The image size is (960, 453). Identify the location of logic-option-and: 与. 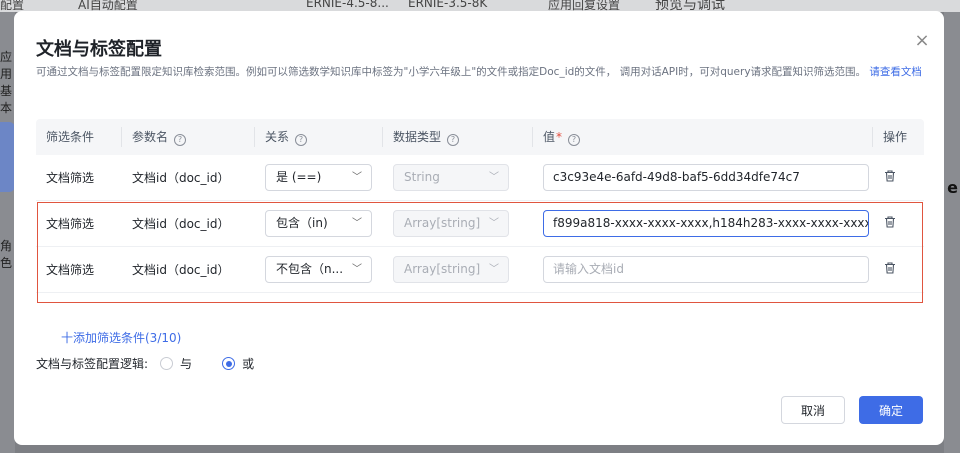
(186, 363).